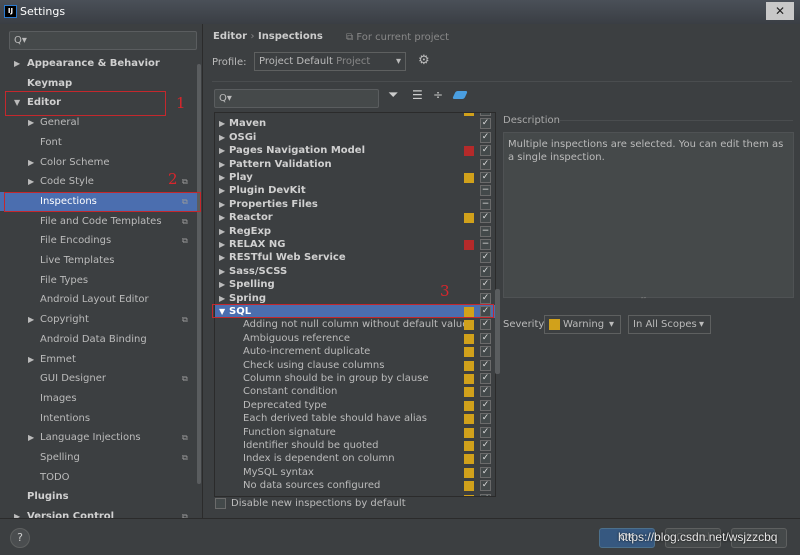 Image resolution: width=800 pixels, height=555 pixels. I want to click on sidebar-item-copyright: ▶ Copyright ⧉, so click(100, 319).